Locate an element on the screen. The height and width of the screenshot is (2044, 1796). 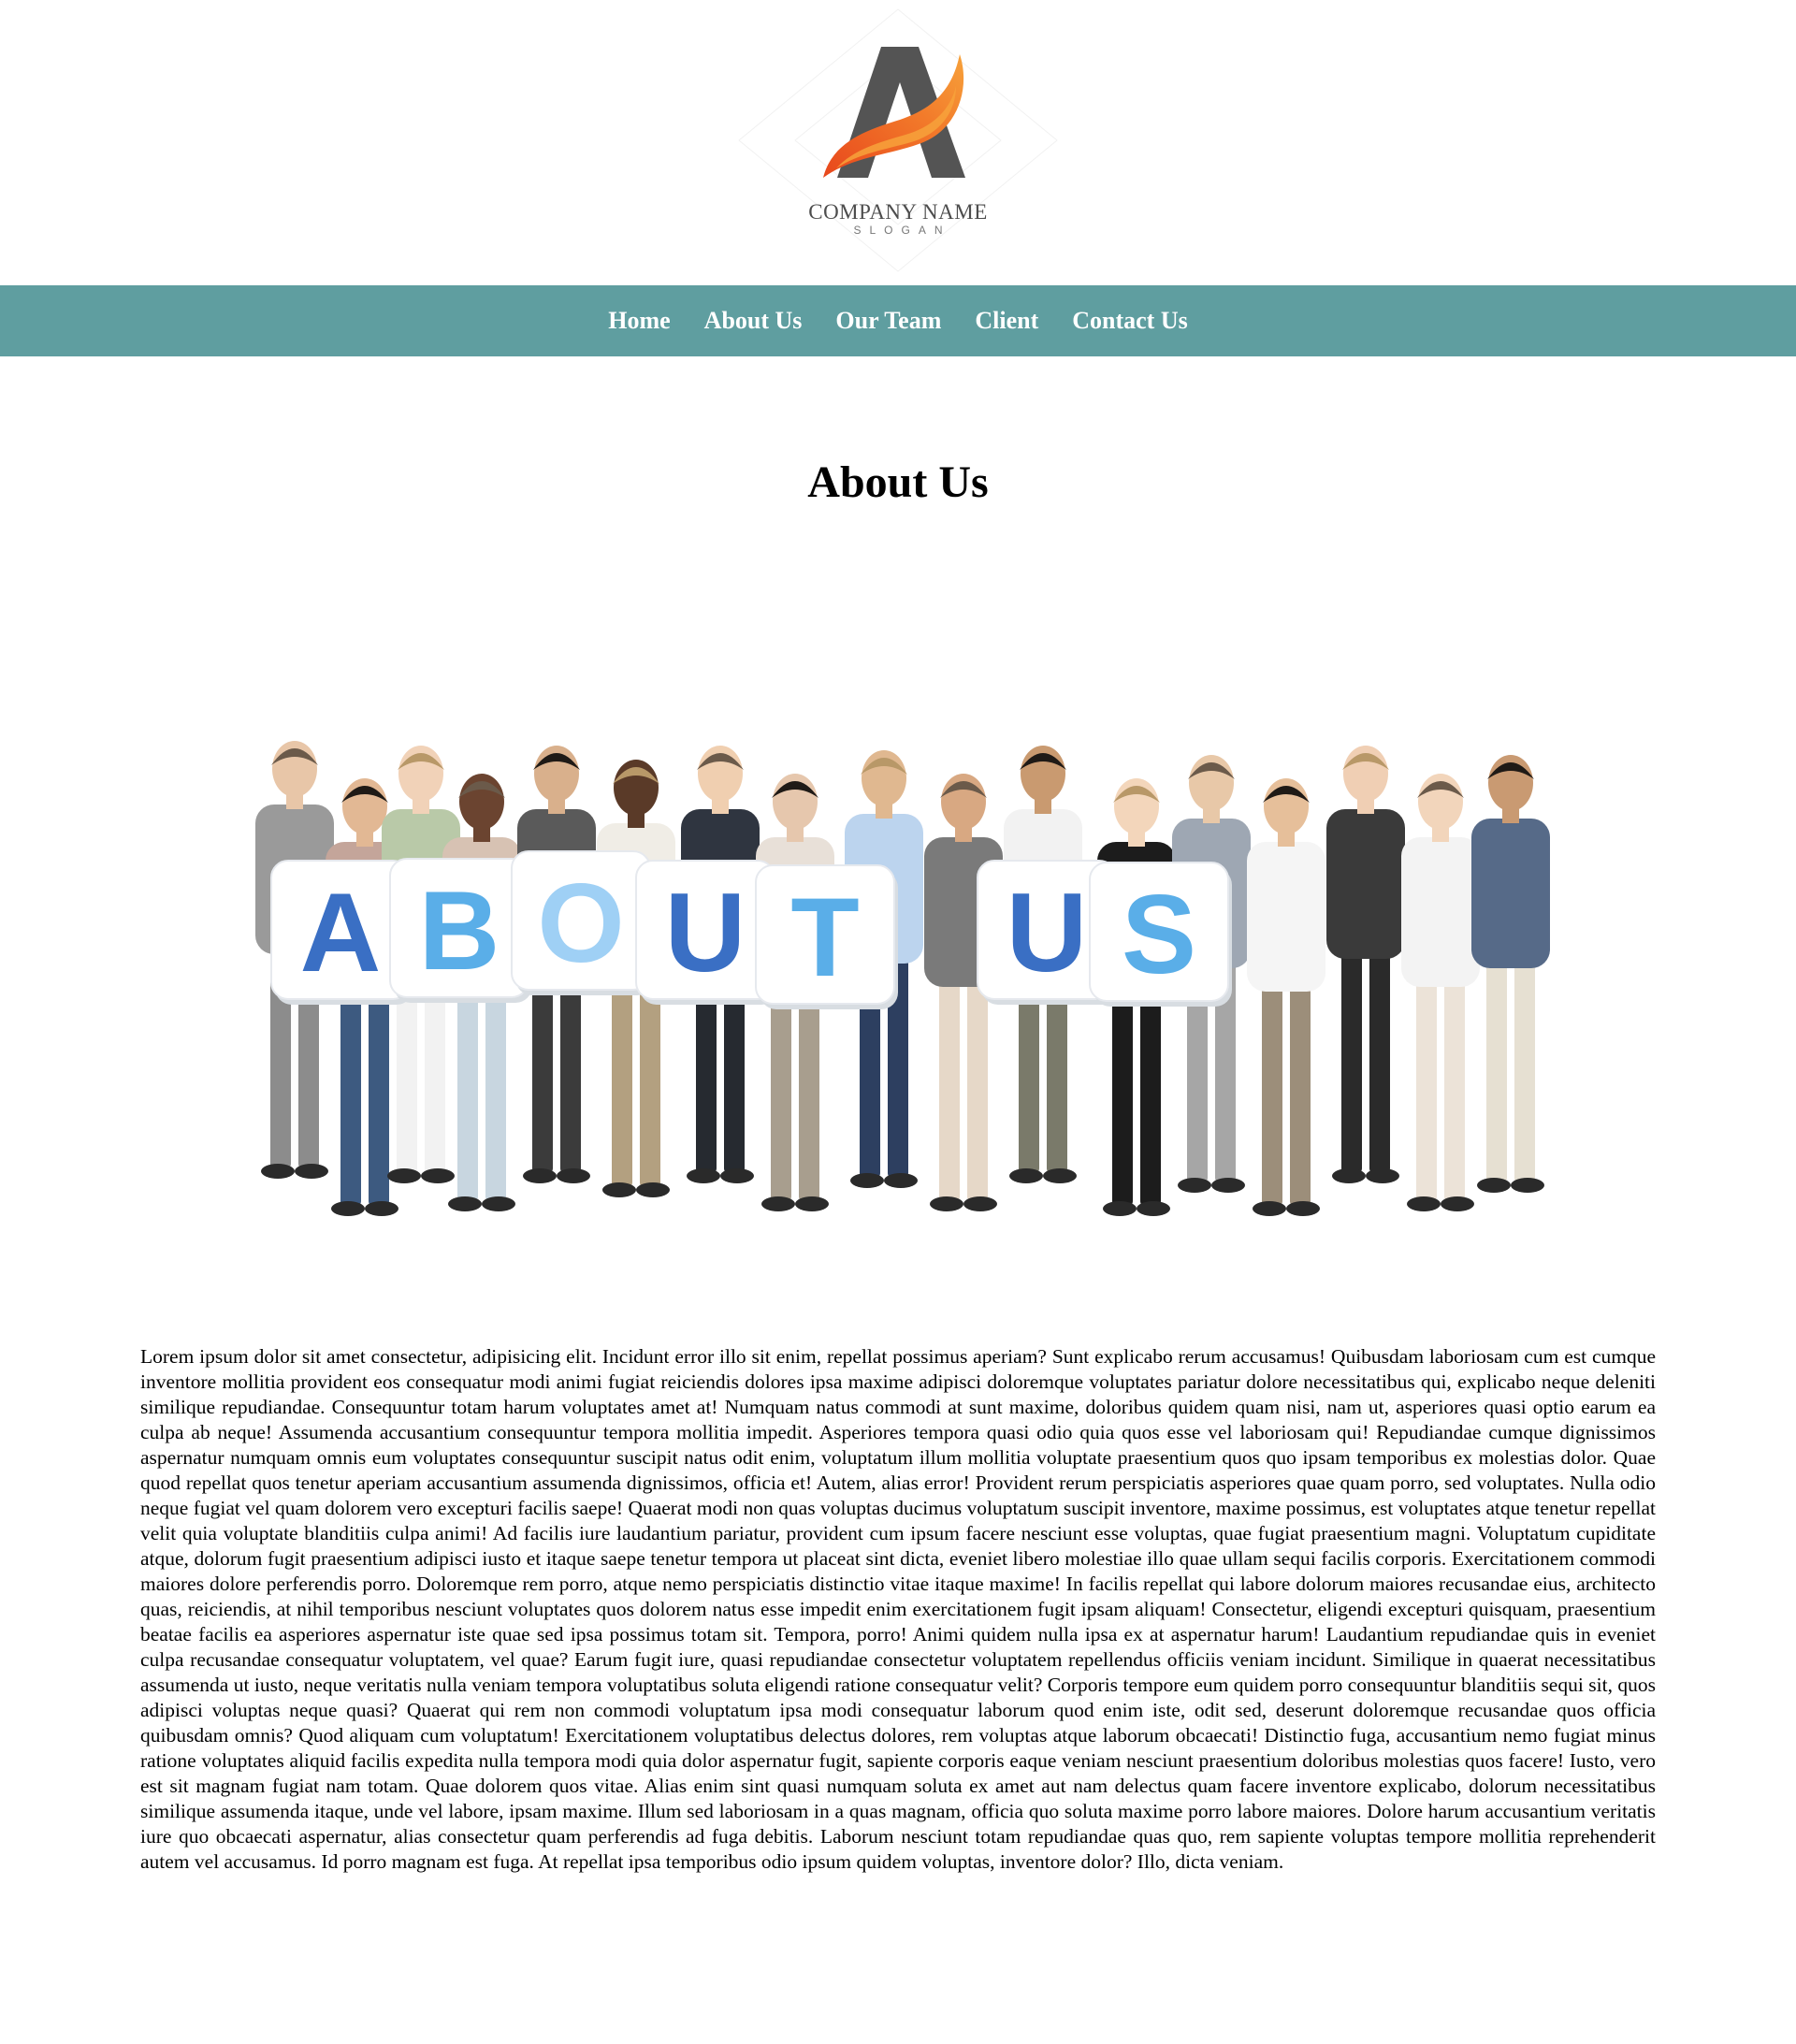
logo-mark-icon is located at coordinates (898, 140).